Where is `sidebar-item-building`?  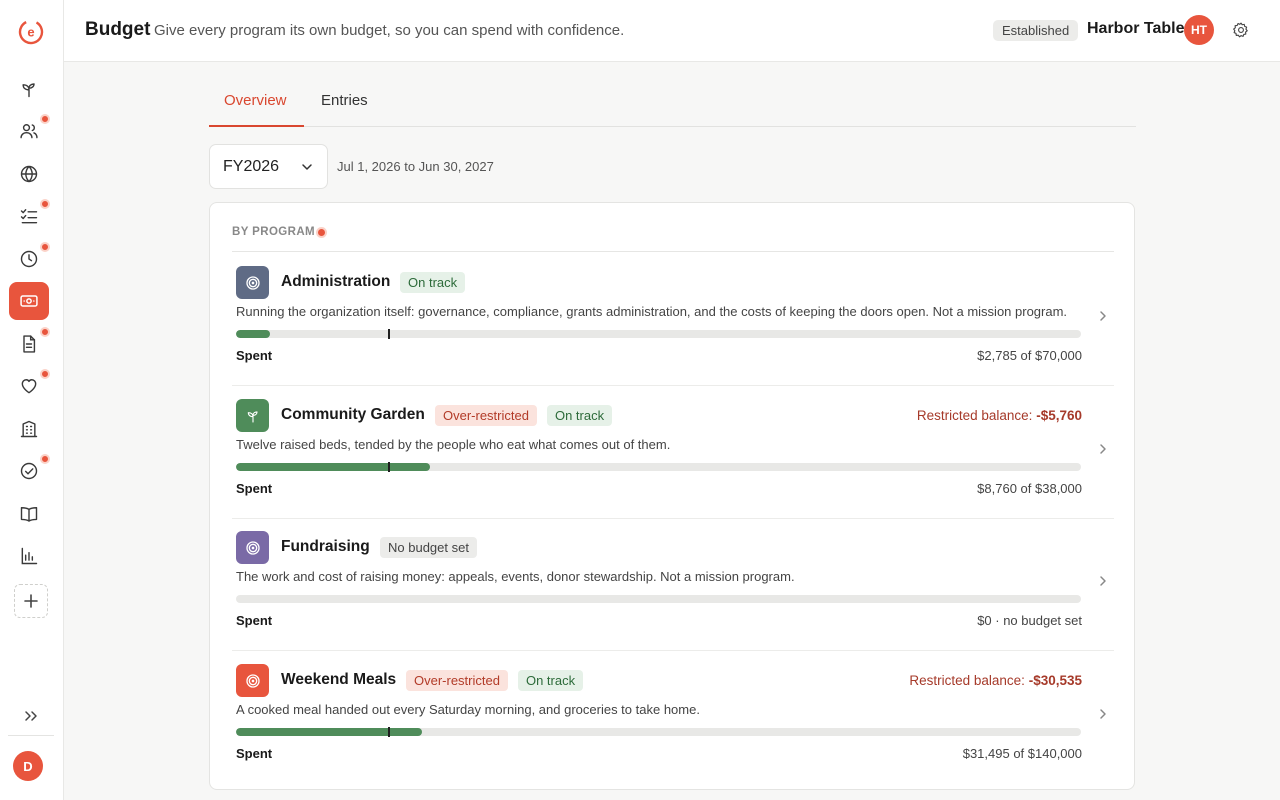 sidebar-item-building is located at coordinates (29, 429).